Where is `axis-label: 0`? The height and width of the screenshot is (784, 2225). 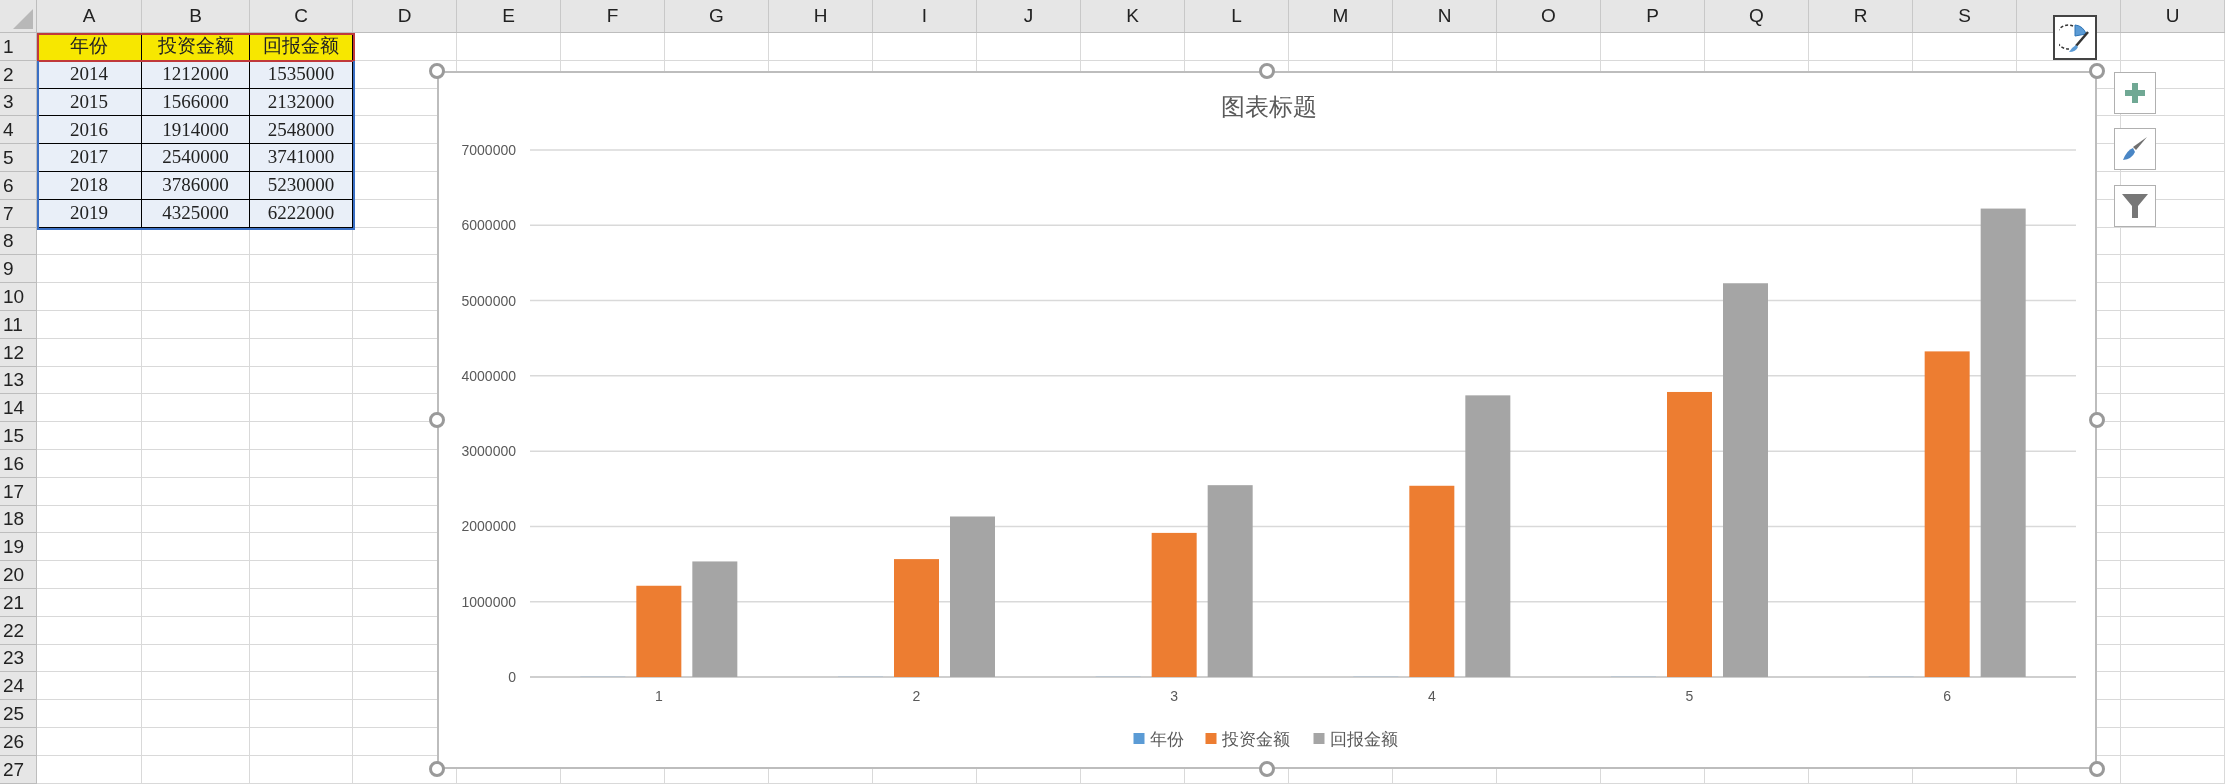 axis-label: 0 is located at coordinates (512, 677).